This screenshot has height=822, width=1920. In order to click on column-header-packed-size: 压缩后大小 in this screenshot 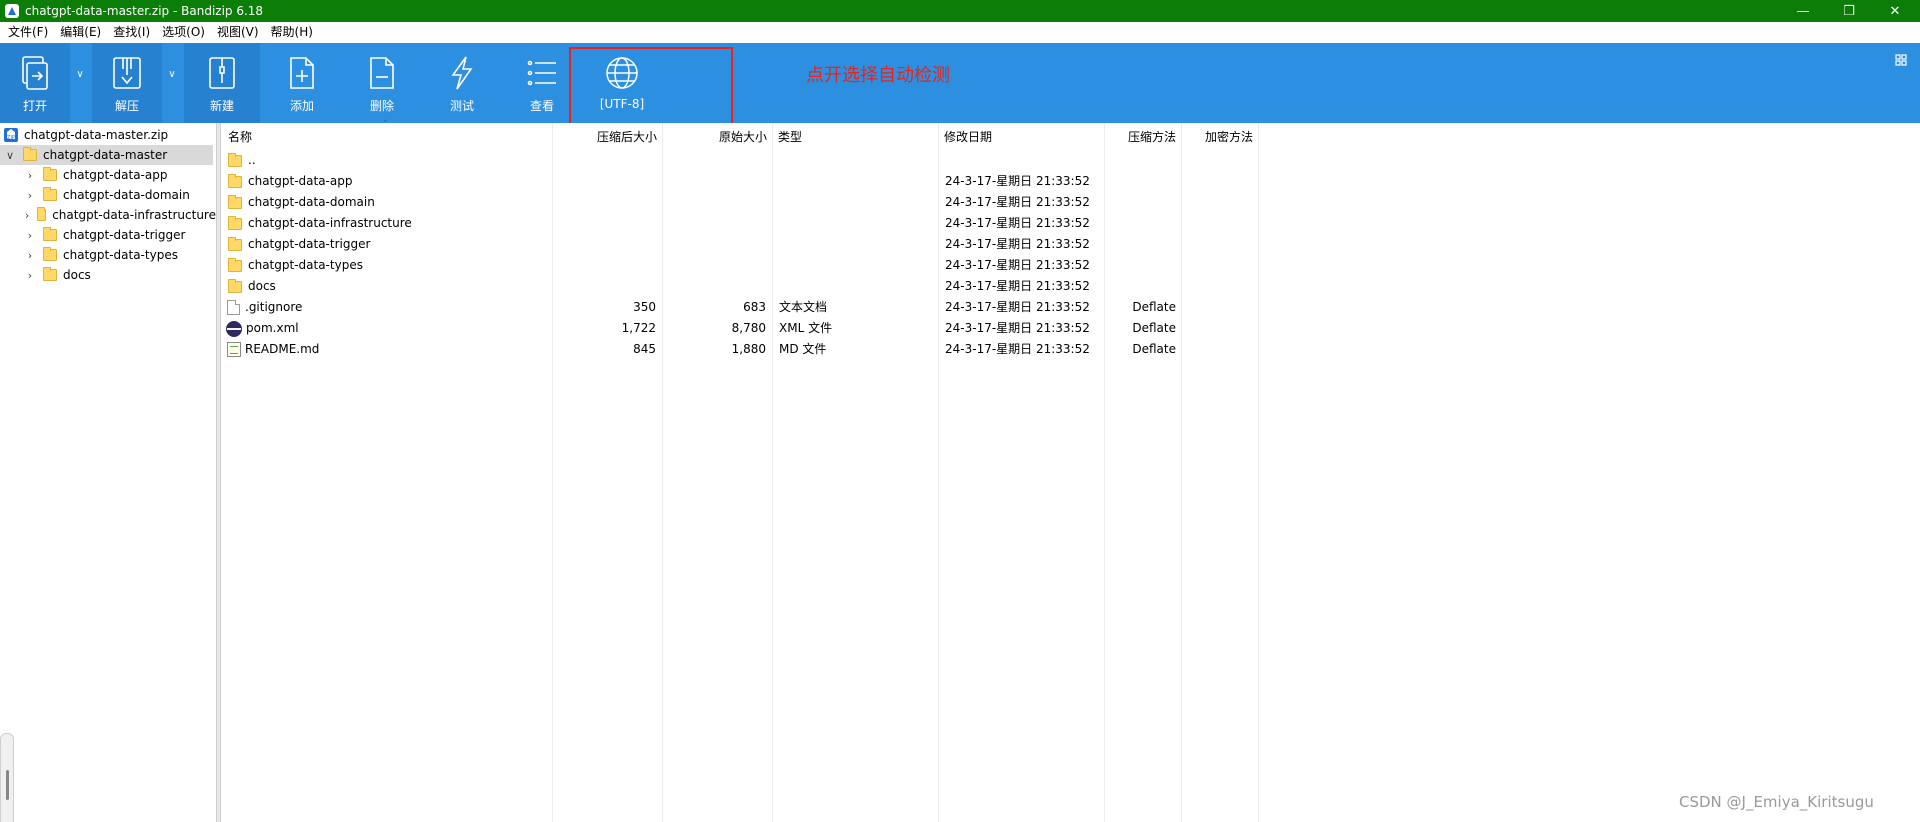, I will do `click(604, 136)`.